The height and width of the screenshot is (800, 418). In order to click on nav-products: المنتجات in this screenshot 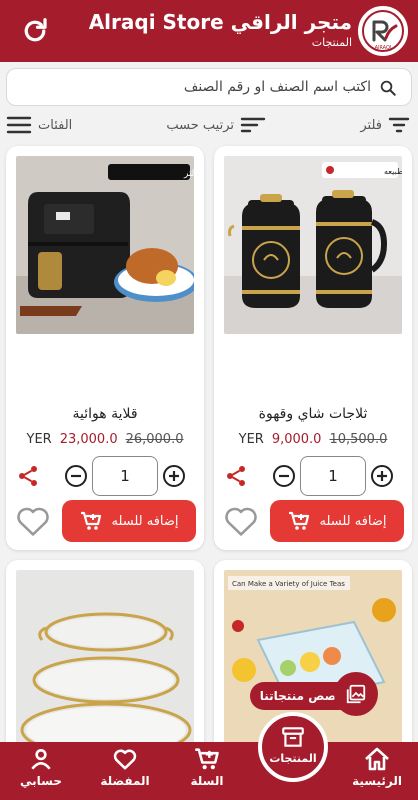, I will do `click(293, 747)`.